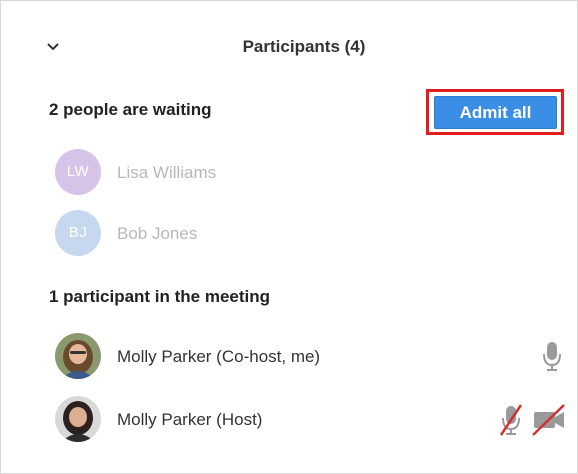 The width and height of the screenshot is (578, 474). I want to click on mic-muted-icon, so click(511, 420).